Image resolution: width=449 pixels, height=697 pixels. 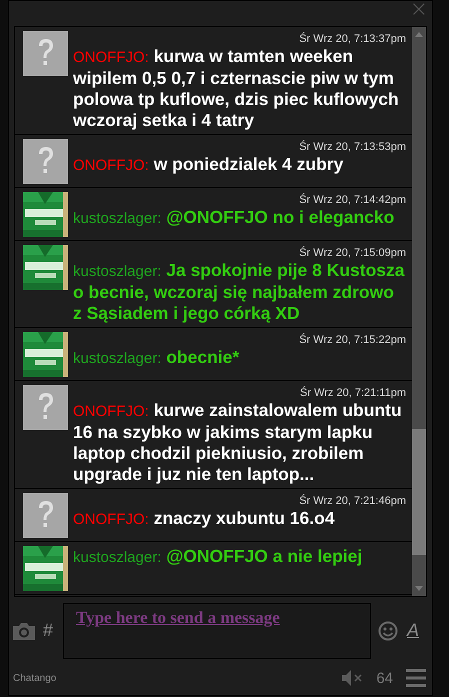 I want to click on timestamp: Śr Wrz 20, 7:13:53pm, so click(x=352, y=147).